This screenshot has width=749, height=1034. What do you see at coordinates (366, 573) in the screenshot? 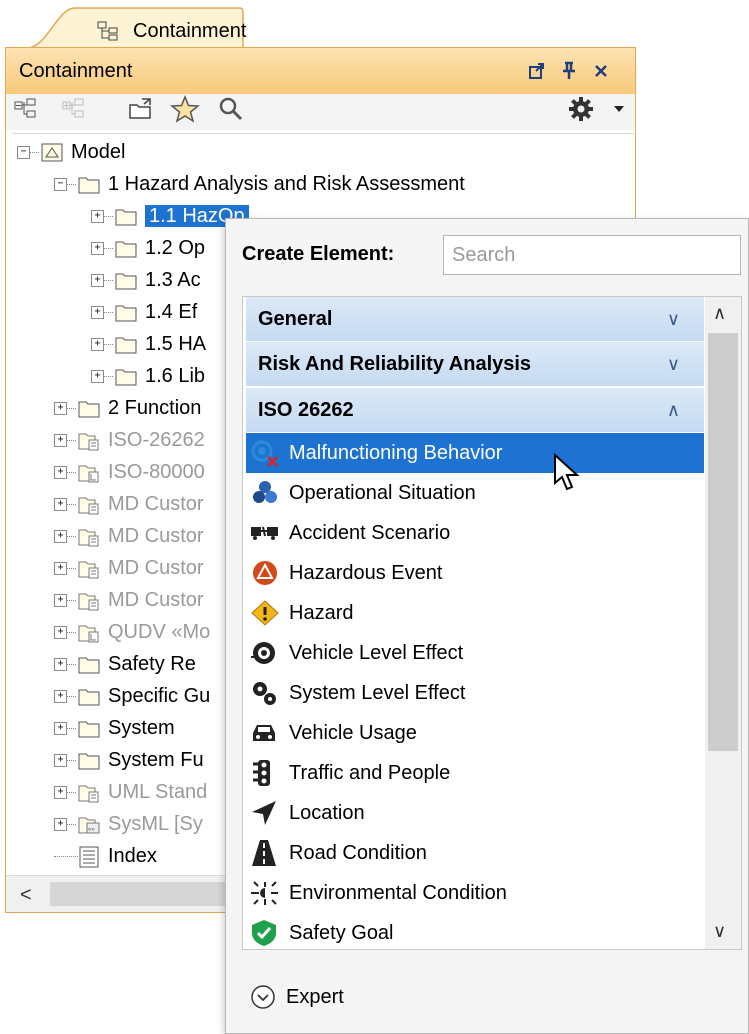
I see `item-label: Hazardous Event` at bounding box center [366, 573].